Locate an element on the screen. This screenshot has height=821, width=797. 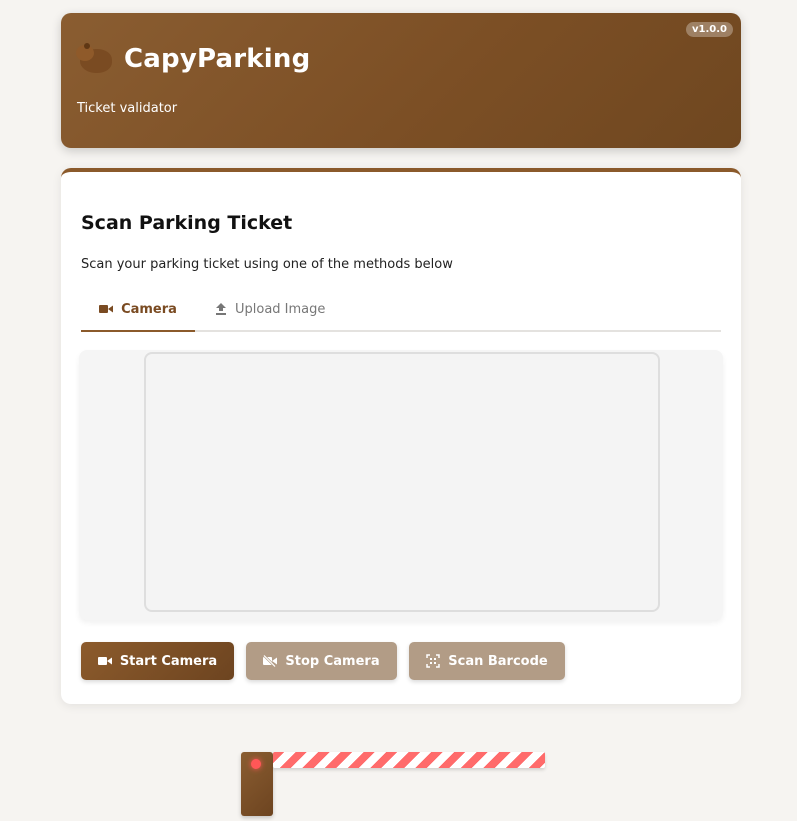
scan-barcode-button: Scan Barcode is located at coordinates (487, 661).